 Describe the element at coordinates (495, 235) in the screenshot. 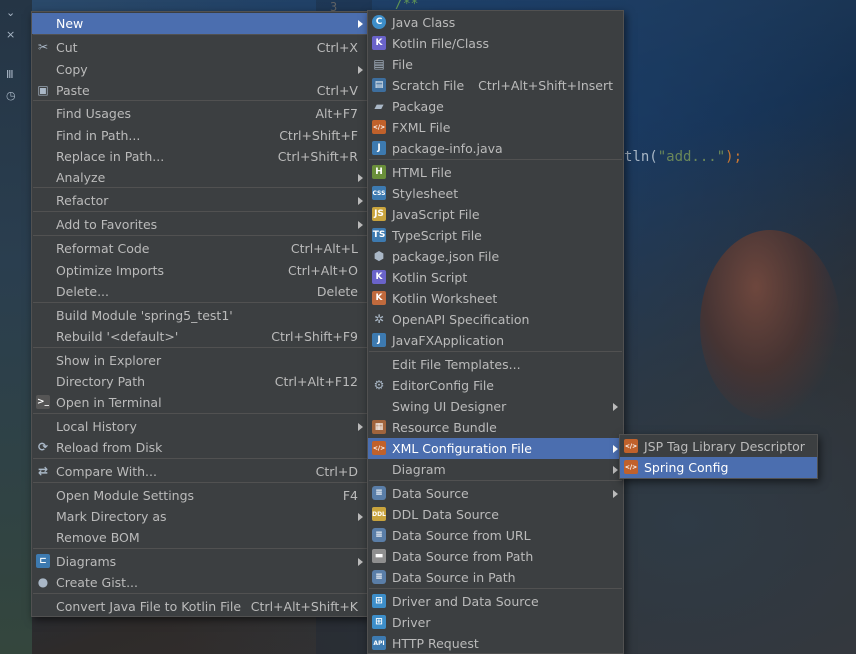

I see `menu-item-typescript-file: TS TypeScript File` at that location.